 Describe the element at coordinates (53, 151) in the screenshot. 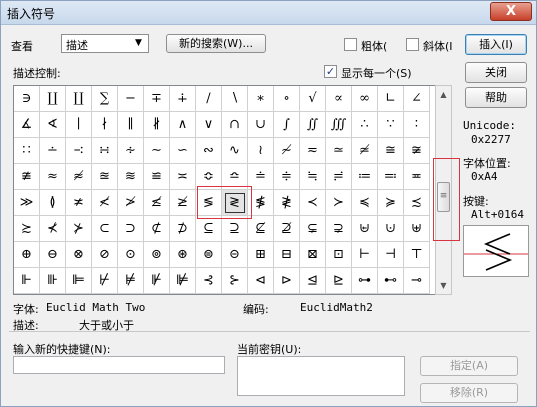

I see `symbol-cell: ∸` at that location.